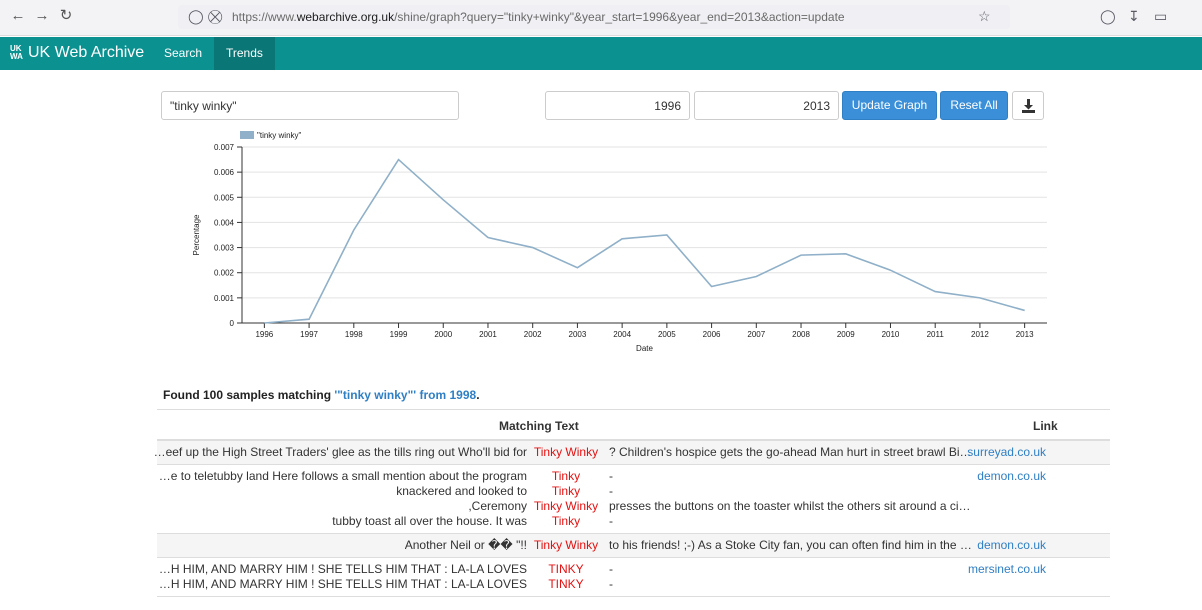  Describe the element at coordinates (980, 334) in the screenshot. I see `x-tick-label: 2012` at that location.